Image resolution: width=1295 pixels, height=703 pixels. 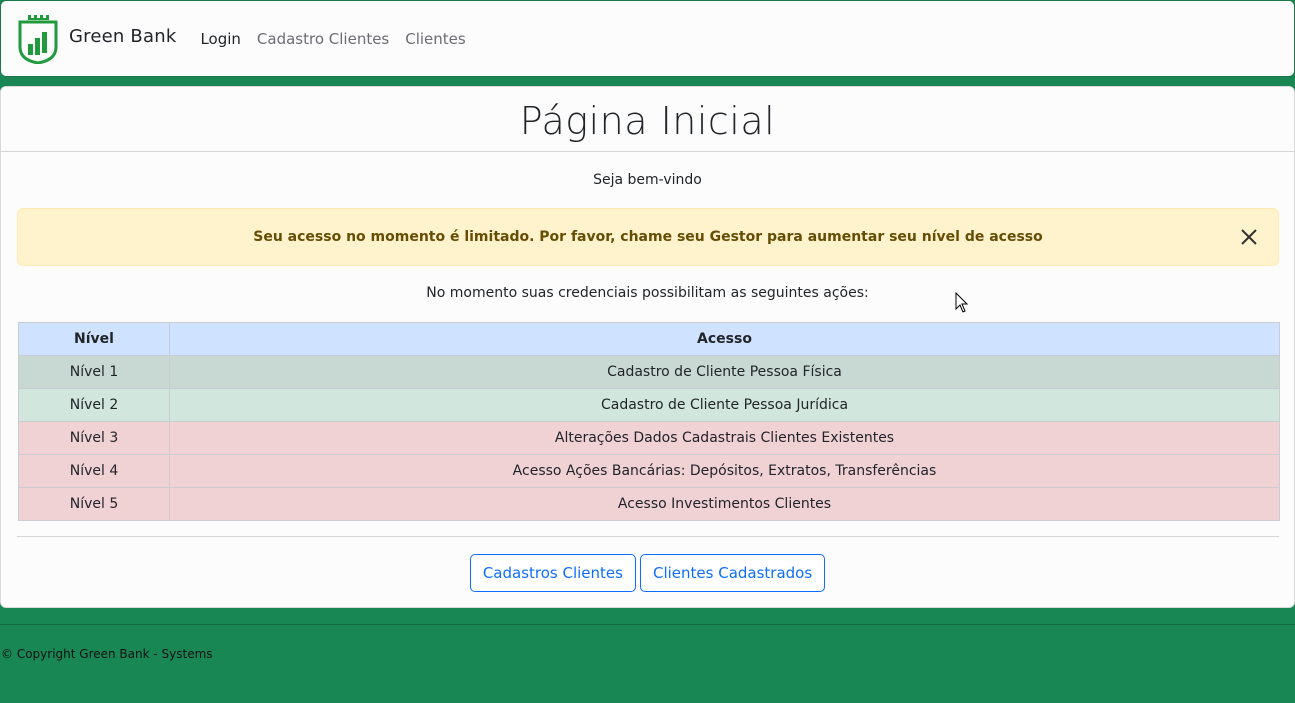 I want to click on table-cell-level: Nível 5, so click(x=94, y=504).